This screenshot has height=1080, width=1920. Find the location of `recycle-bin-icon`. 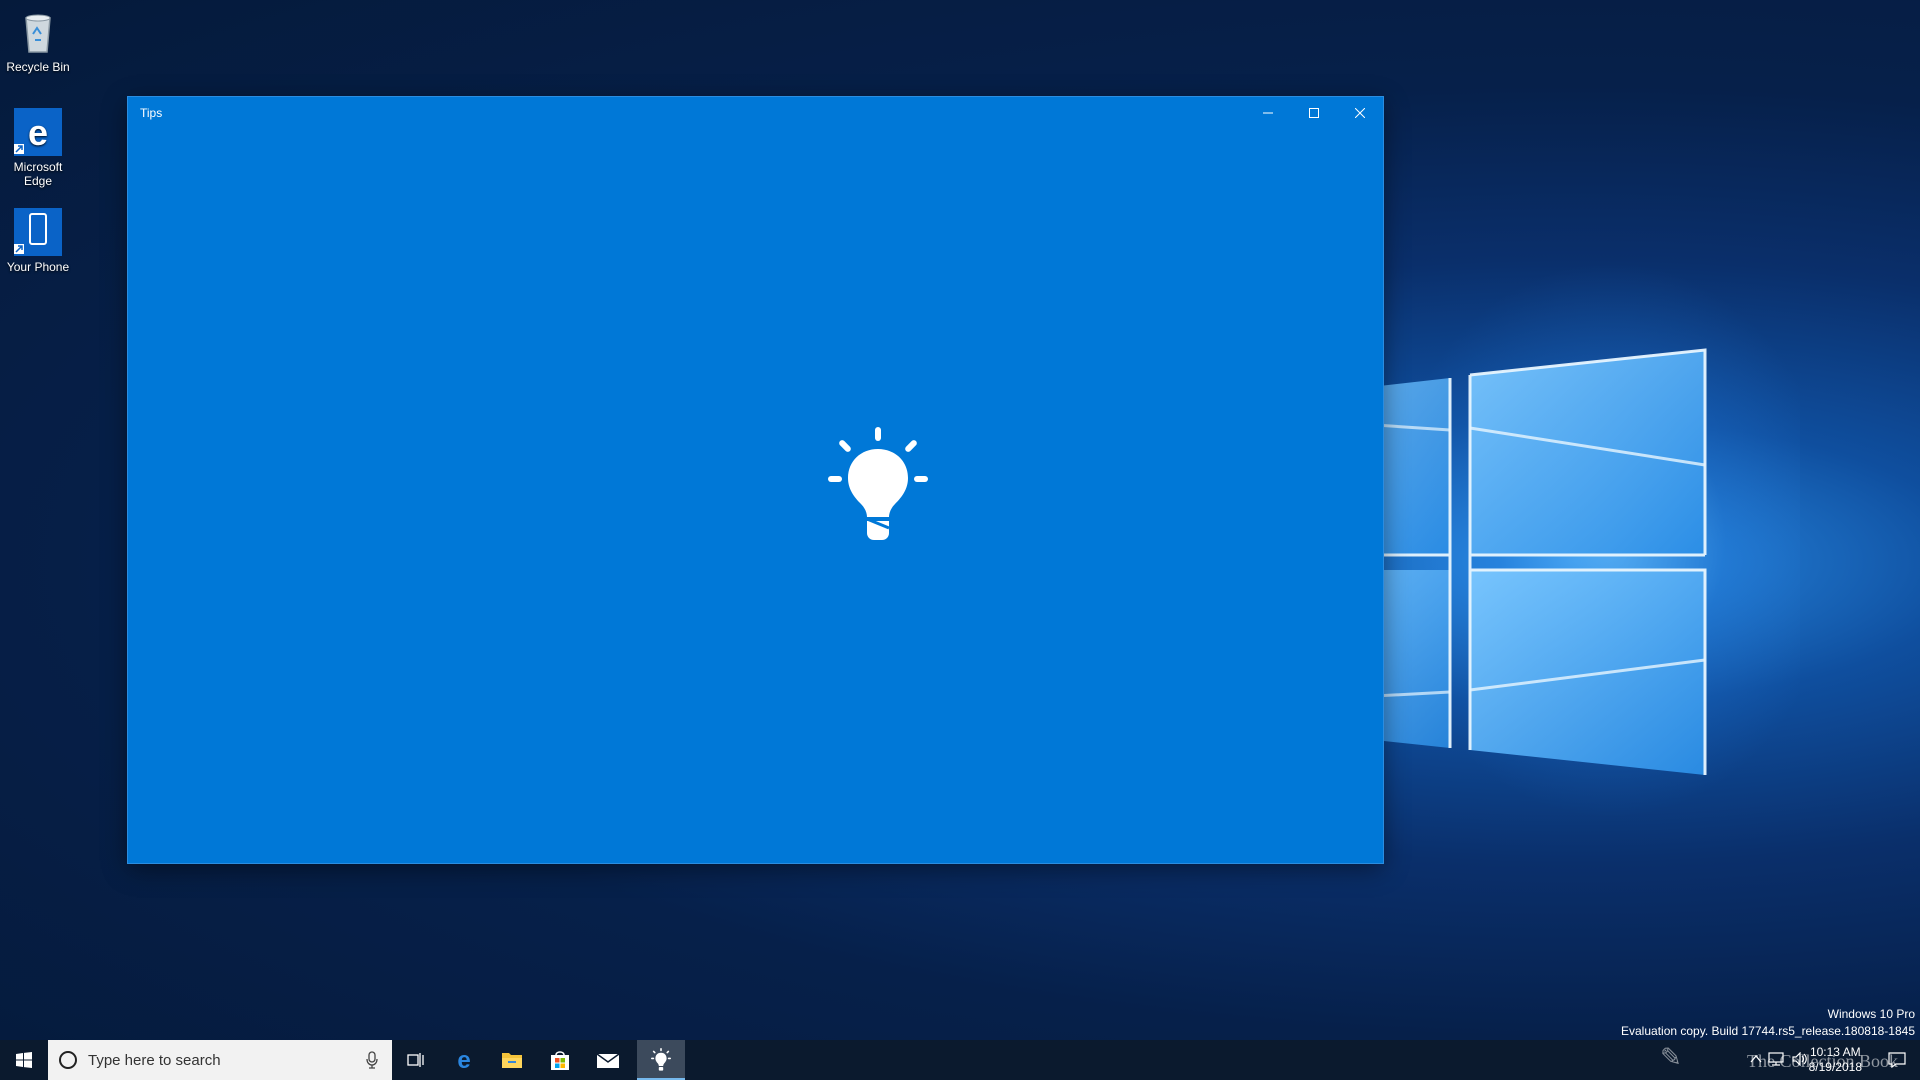

recycle-bin-icon is located at coordinates (38, 32).